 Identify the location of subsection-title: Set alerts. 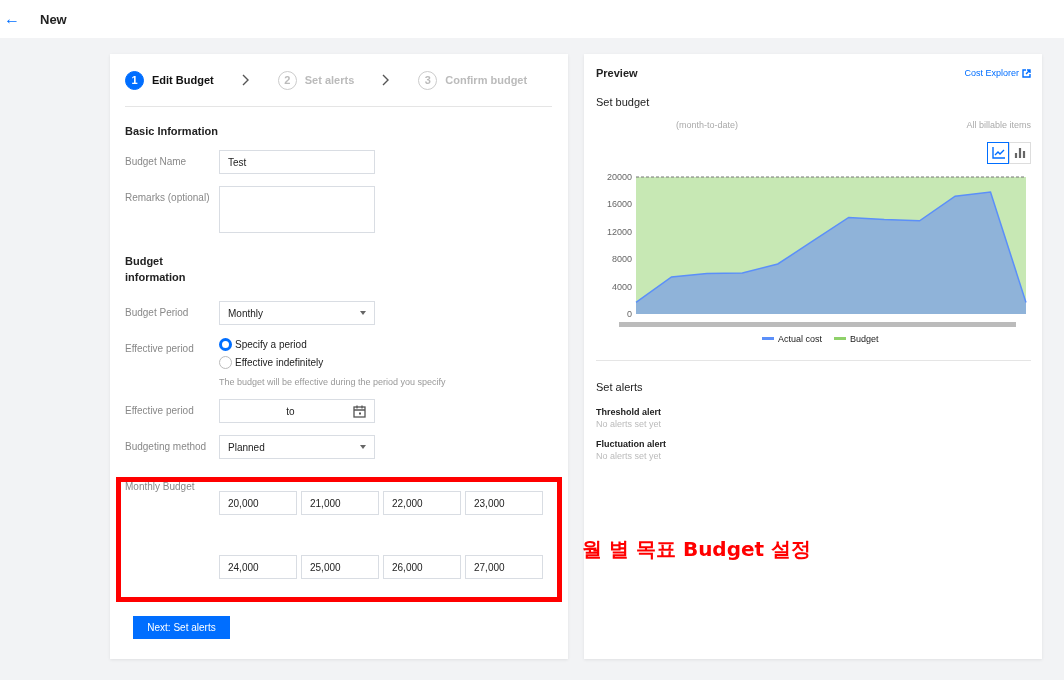
(620, 387).